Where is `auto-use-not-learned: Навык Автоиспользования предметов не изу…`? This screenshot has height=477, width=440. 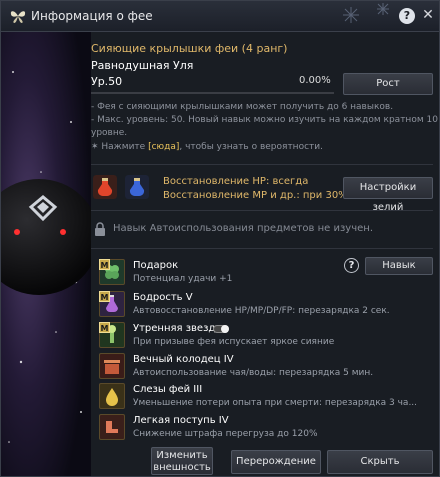 auto-use-not-learned: Навык Автоиспользования предметов не изу… is located at coordinates (243, 228).